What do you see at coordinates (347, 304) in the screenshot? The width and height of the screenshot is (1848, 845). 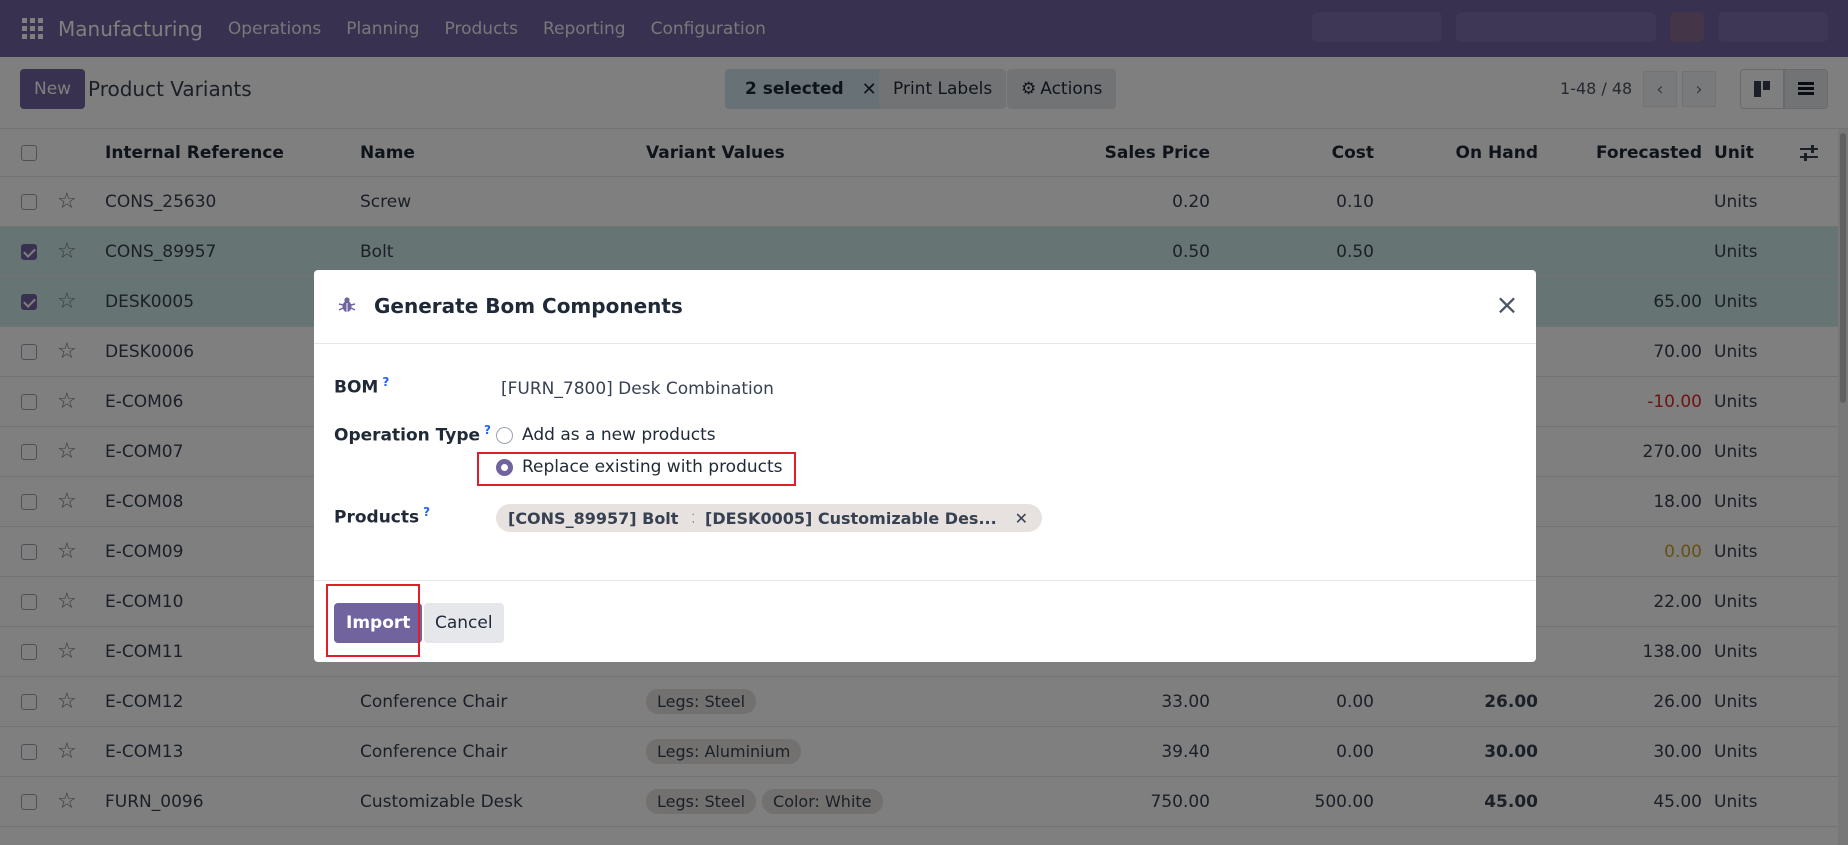 I see `bug-icon` at bounding box center [347, 304].